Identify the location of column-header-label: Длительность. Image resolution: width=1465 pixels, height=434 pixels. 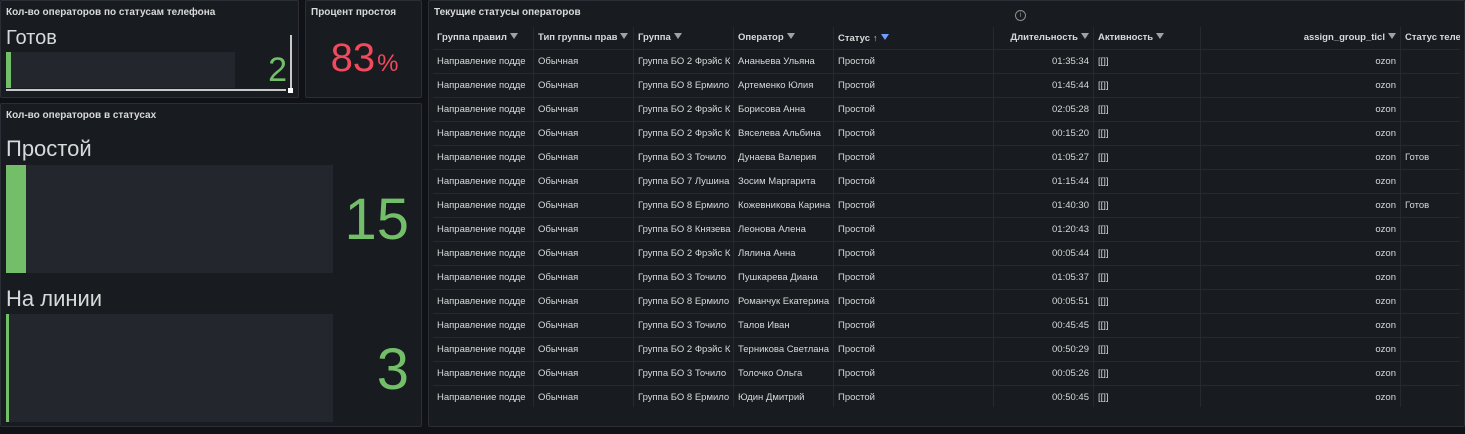
(1044, 37).